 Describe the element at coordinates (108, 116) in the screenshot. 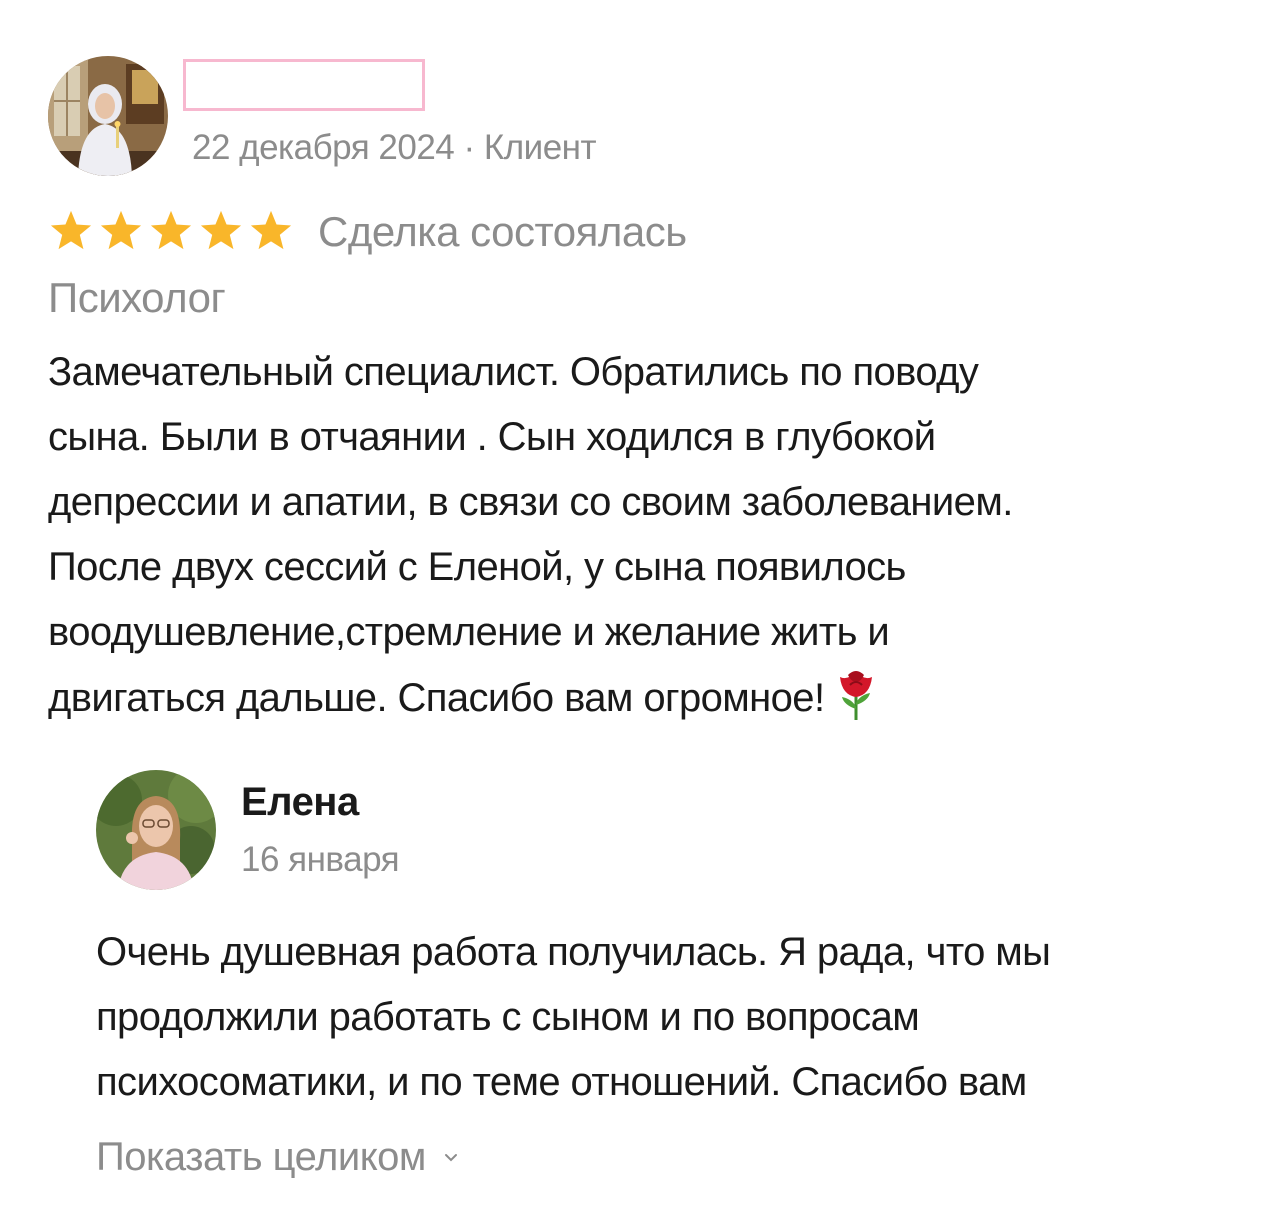

I see `client-avatar` at that location.